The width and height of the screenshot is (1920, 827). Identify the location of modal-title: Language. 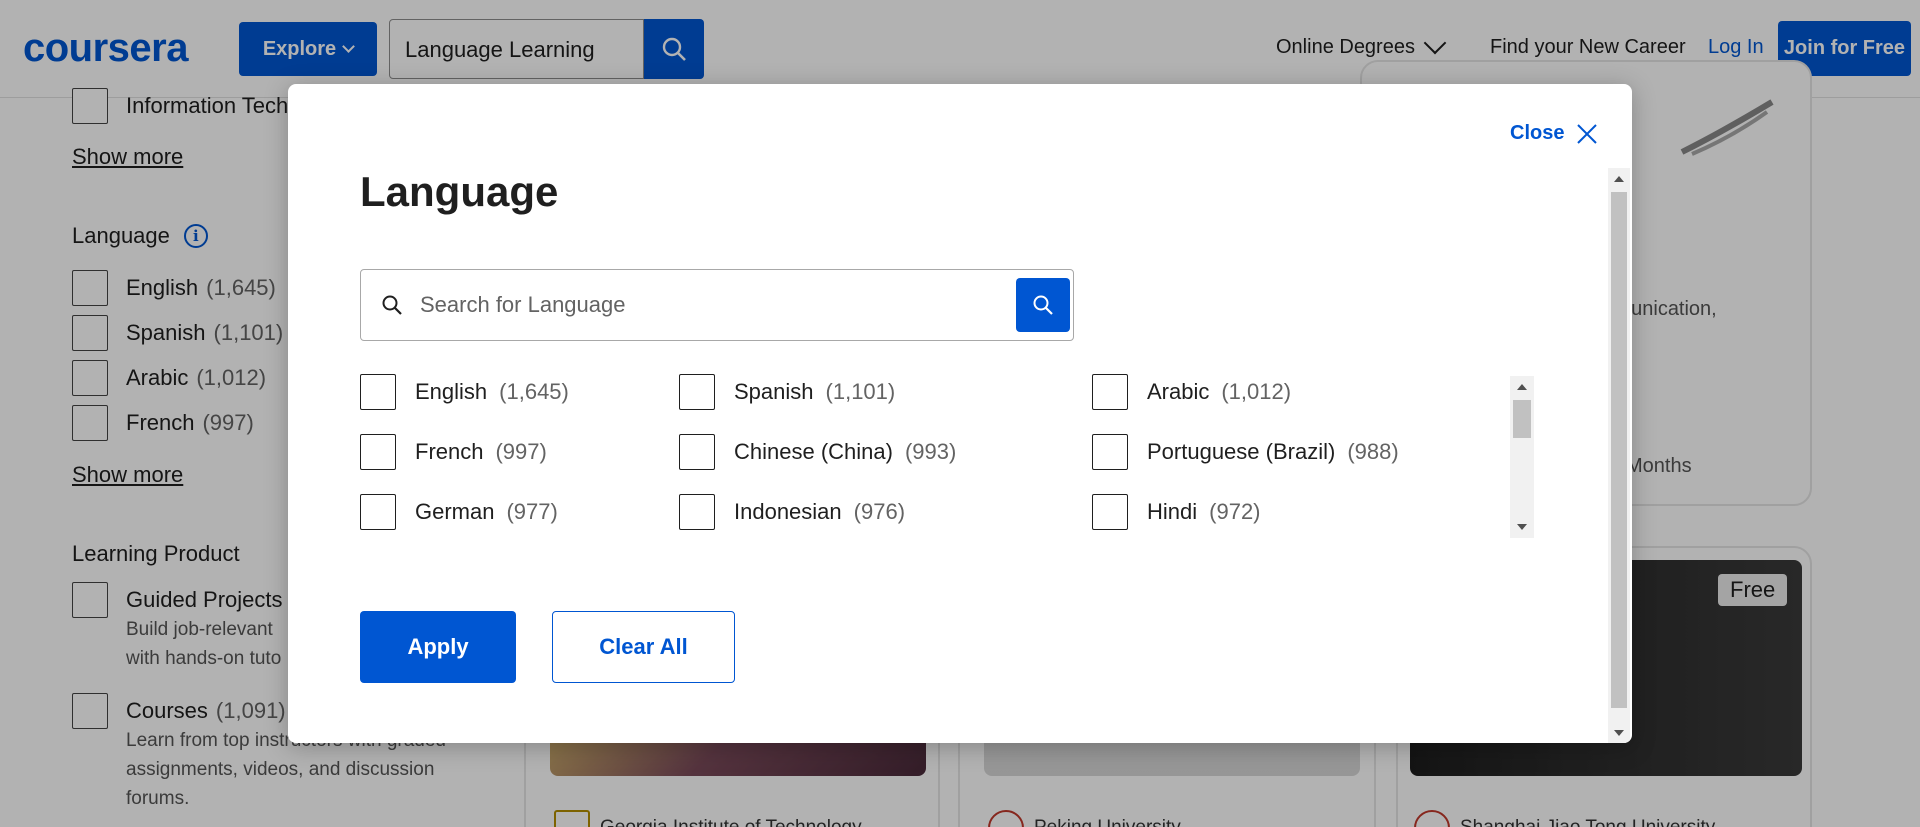
(459, 191).